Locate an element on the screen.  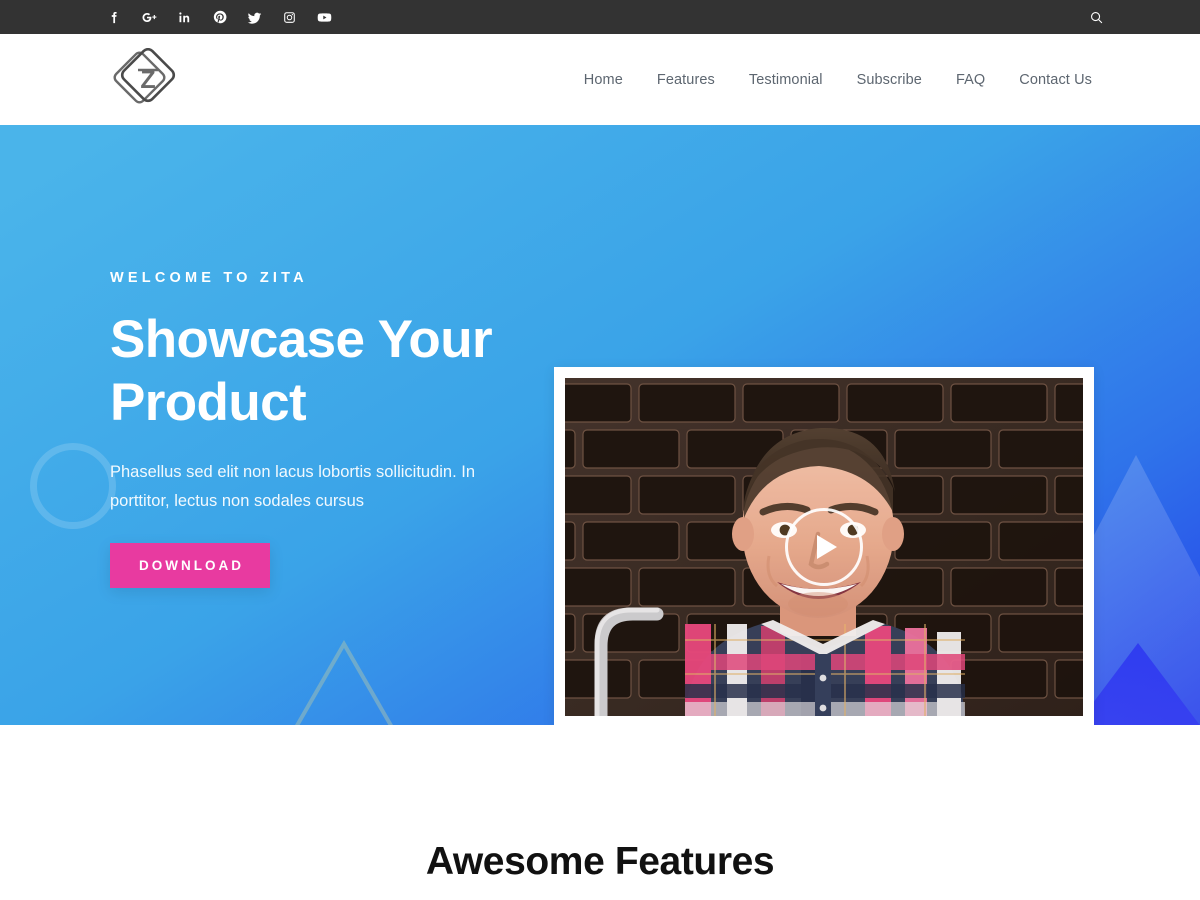
pinterest-icon is located at coordinates (219, 17).